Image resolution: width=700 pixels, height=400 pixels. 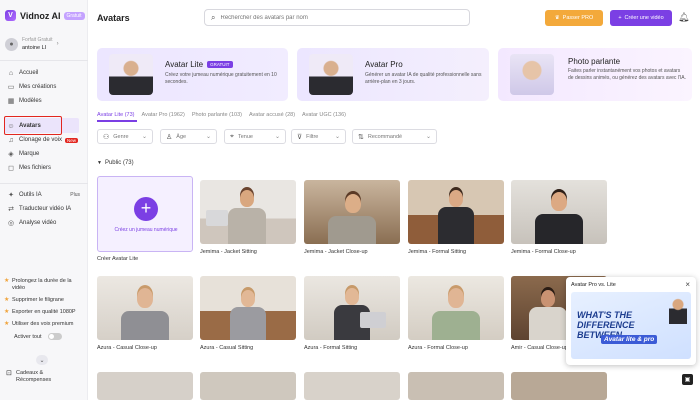 I want to click on folder-icon: ▭, so click(x=11, y=87).